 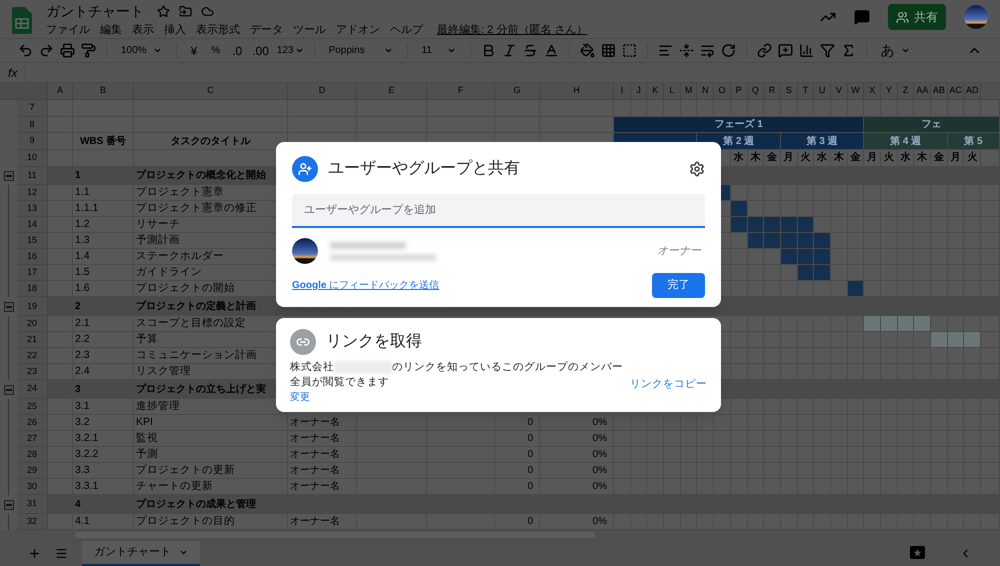 What do you see at coordinates (629, 50) in the screenshot?
I see `merge-icon` at bounding box center [629, 50].